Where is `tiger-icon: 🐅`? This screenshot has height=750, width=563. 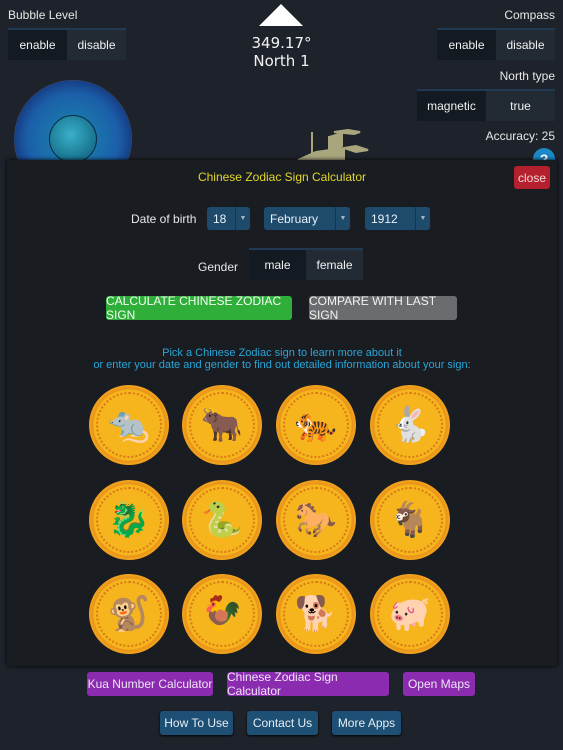
tiger-icon: 🐅 is located at coordinates (316, 425).